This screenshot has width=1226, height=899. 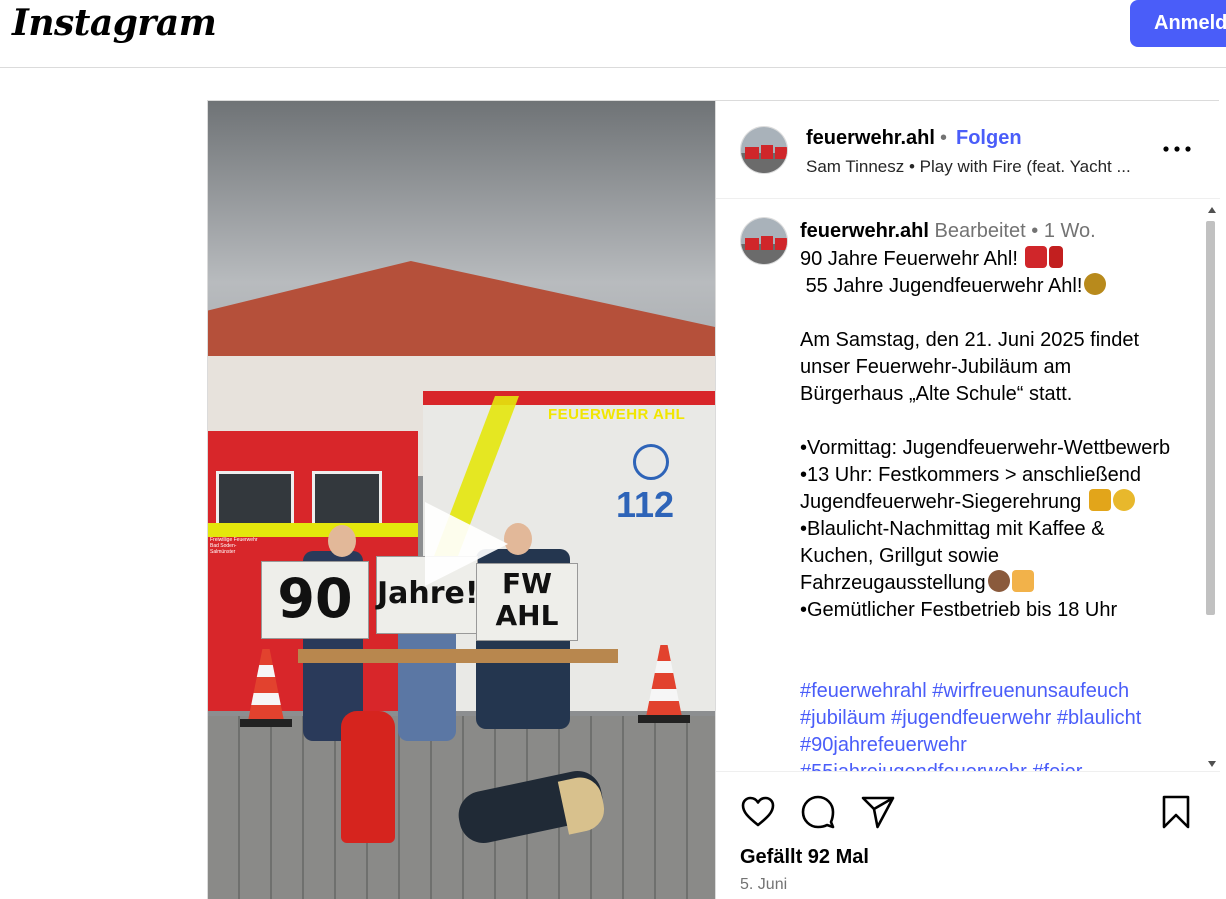 I want to click on coffee-emoji, so click(x=998, y=581).